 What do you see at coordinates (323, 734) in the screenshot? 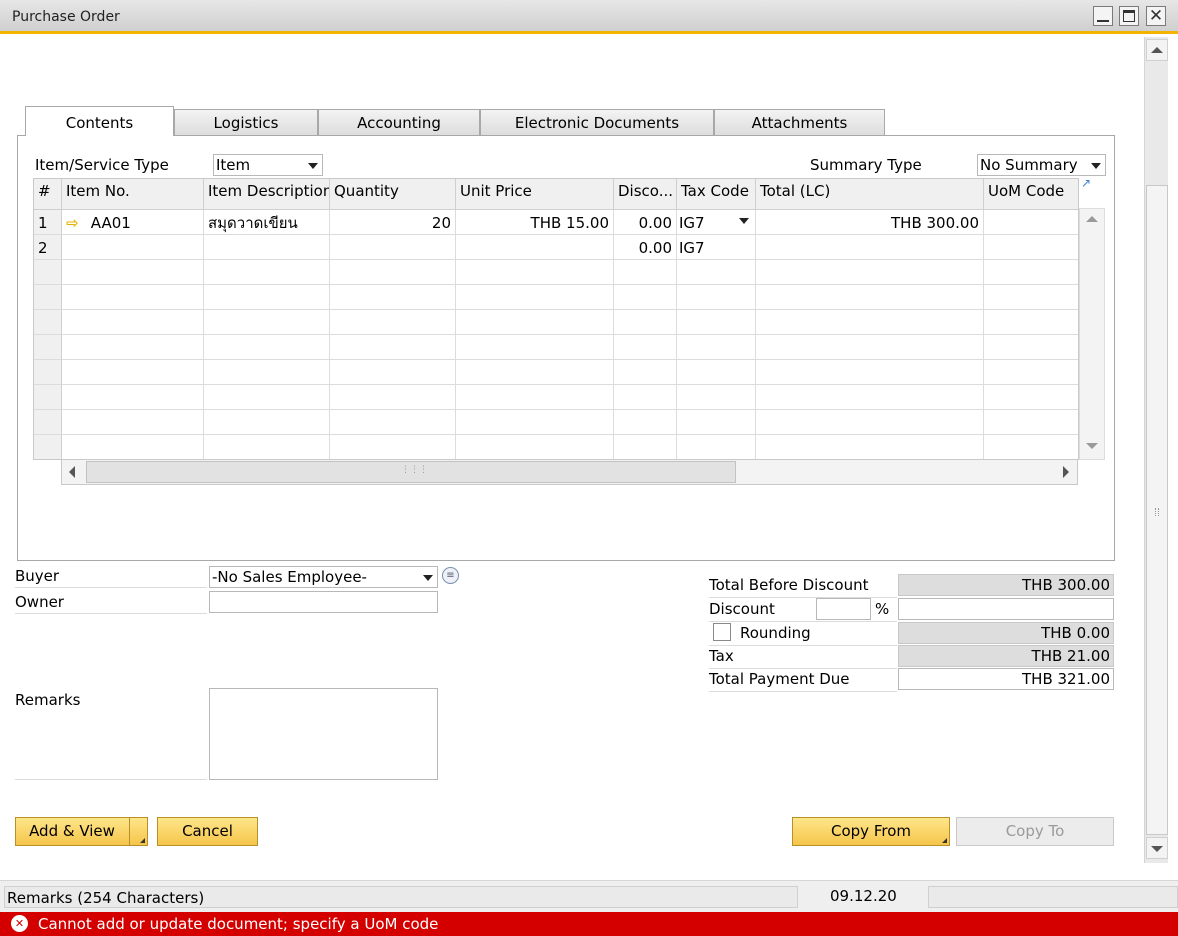
I see `remarks-textarea` at bounding box center [323, 734].